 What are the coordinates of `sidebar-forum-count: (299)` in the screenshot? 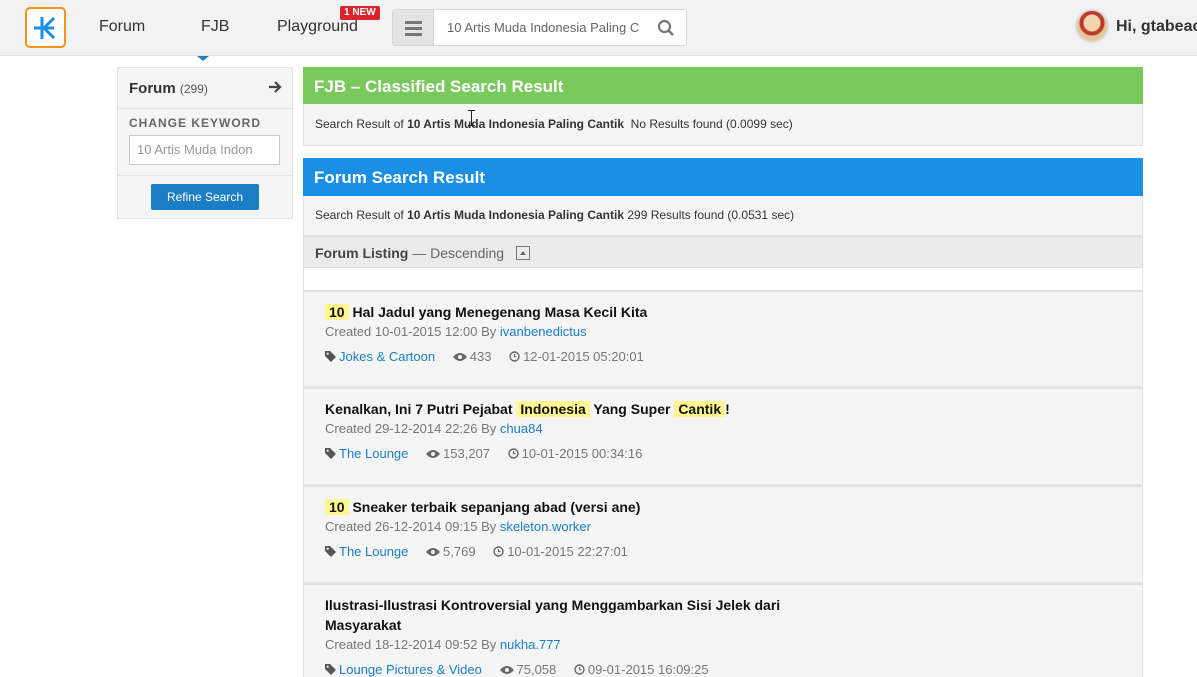 It's located at (193, 89).